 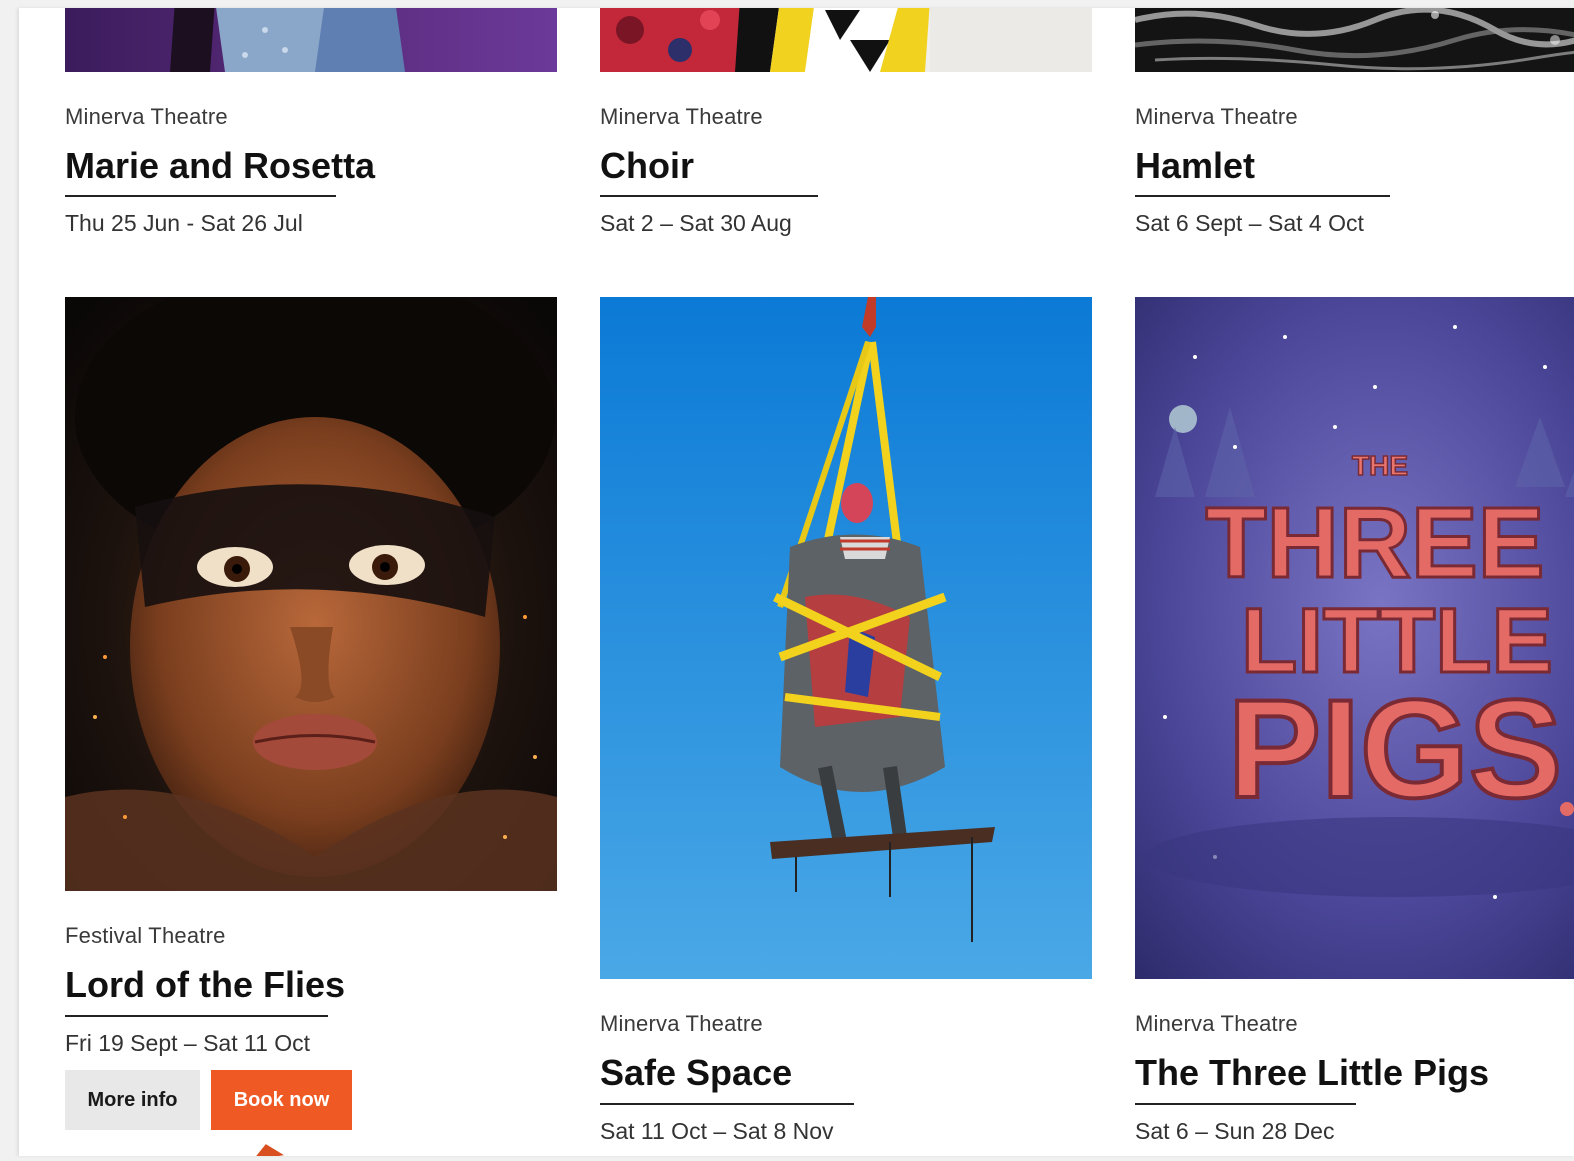 I want to click on poster-text-three: THREE, so click(x=1375, y=543).